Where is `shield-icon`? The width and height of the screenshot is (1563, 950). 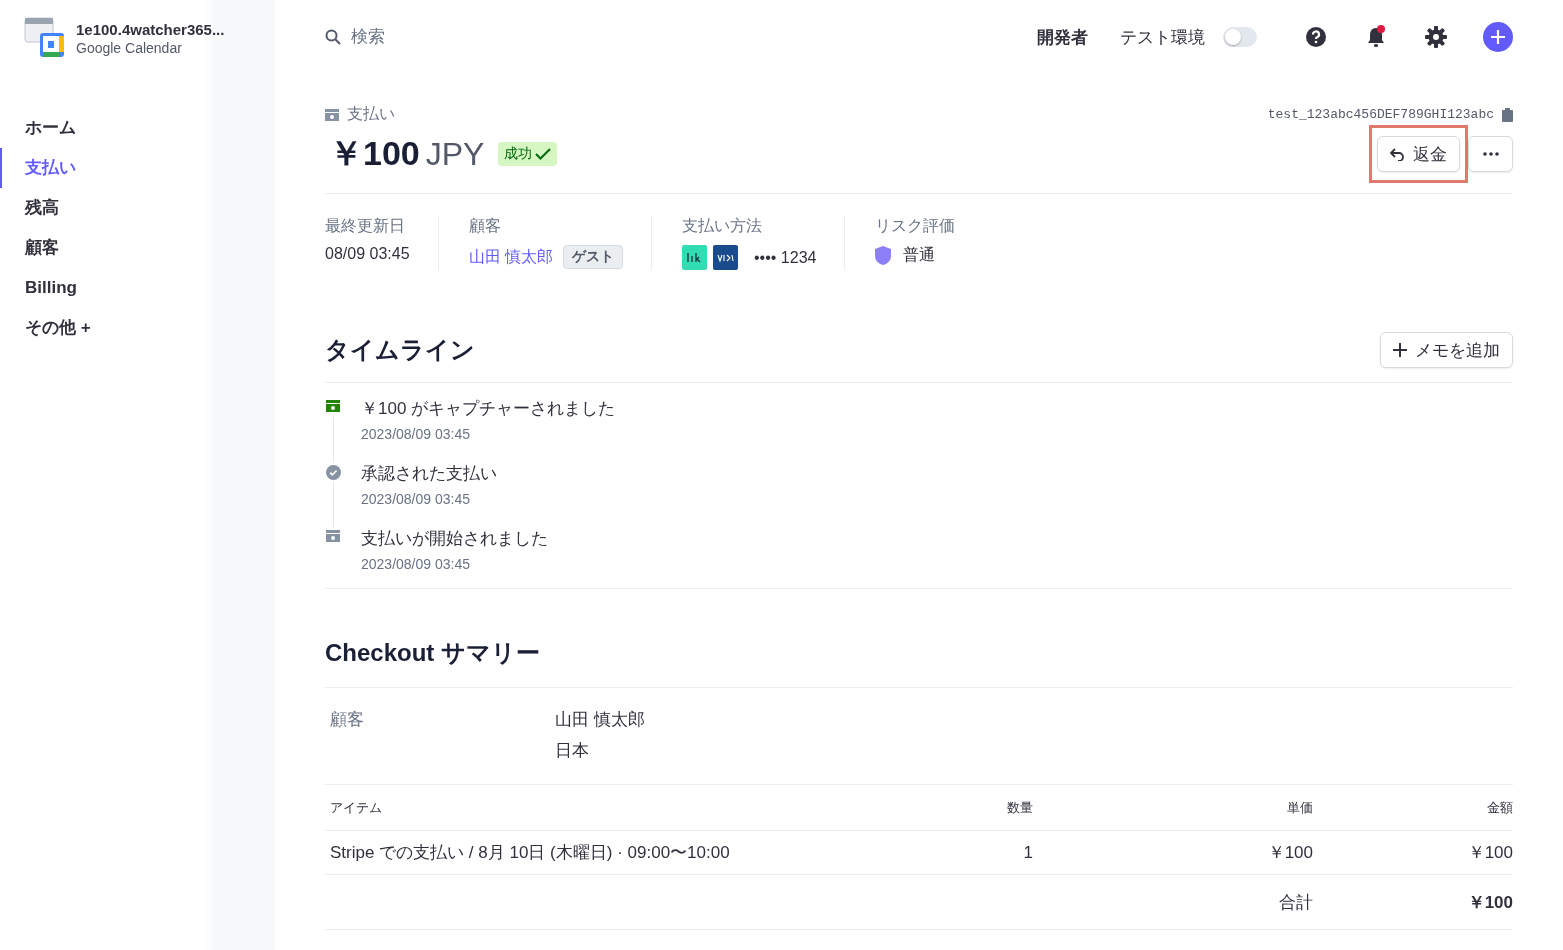 shield-icon is located at coordinates (883, 255).